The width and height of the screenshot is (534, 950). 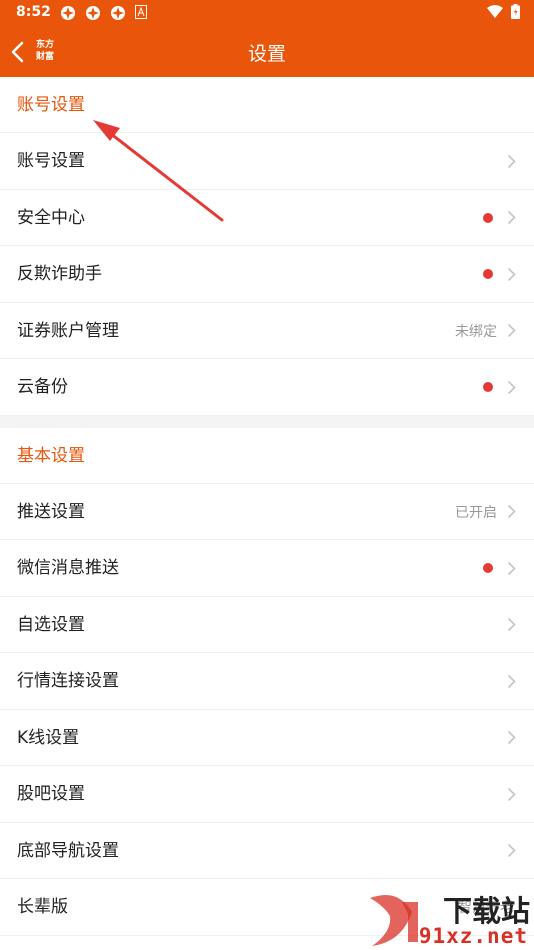 What do you see at coordinates (267, 625) in the screenshot?
I see `settings-row-watchlist: 自选设置` at bounding box center [267, 625].